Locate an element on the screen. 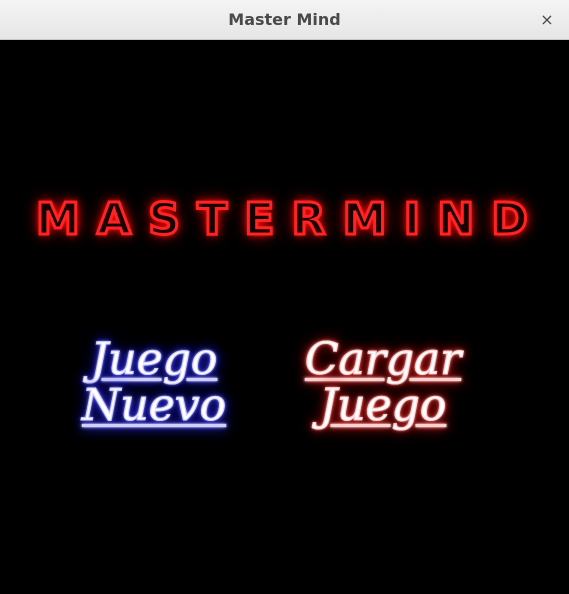 This screenshot has width=569, height=594. mastermind-logo: M A S T E R M I N D is located at coordinates (282, 220).